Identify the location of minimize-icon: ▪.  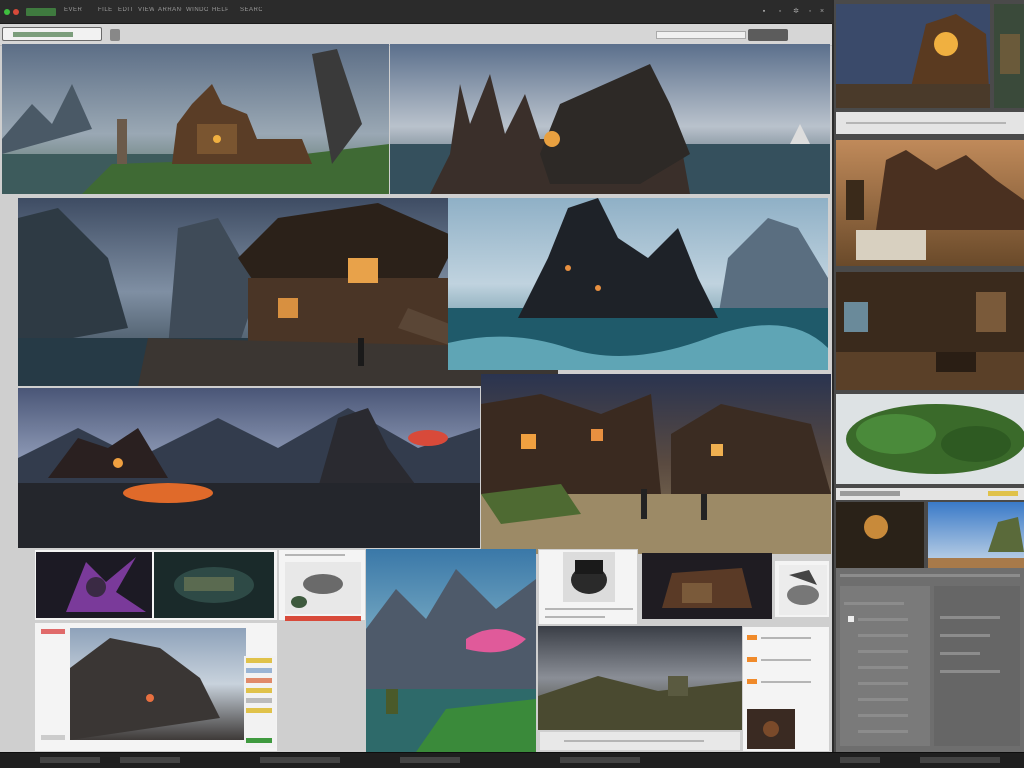
(764, 12).